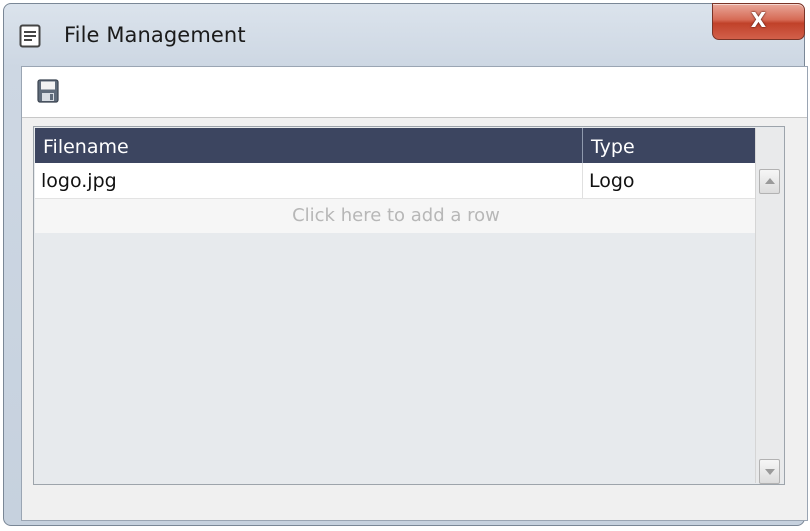 This screenshot has width=810, height=531. I want to click on arrow-up-icon, so click(770, 181).